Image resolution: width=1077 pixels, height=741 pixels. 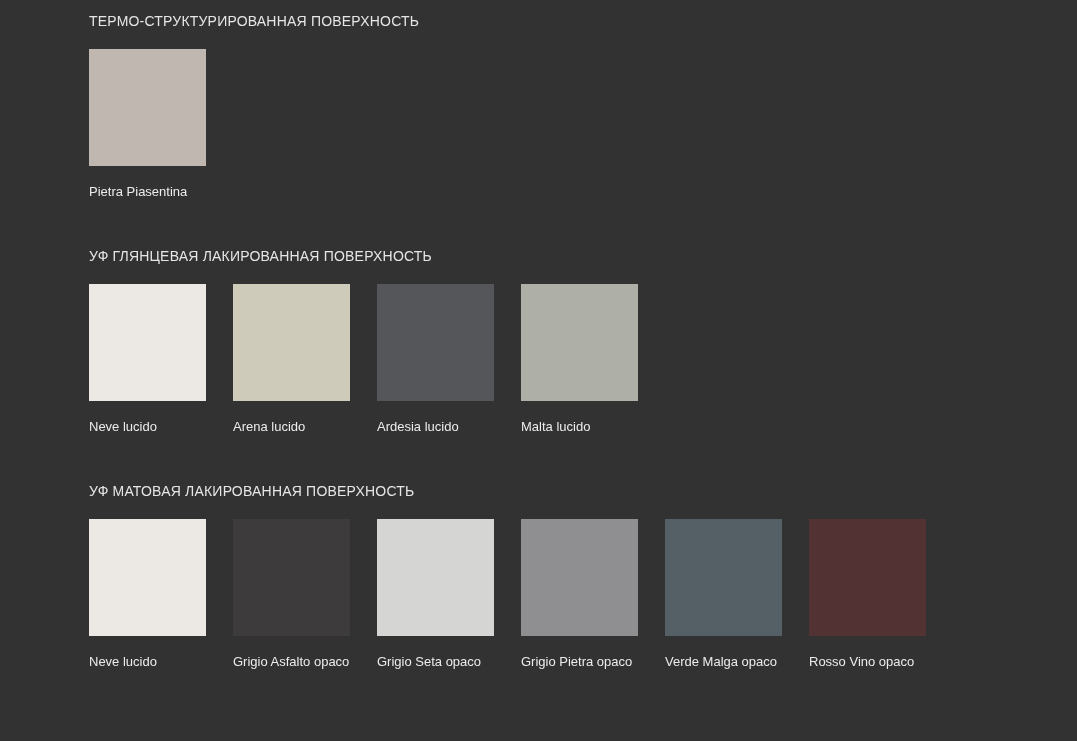 What do you see at coordinates (270, 426) in the screenshot?
I see `swatch-label: Arena lucido` at bounding box center [270, 426].